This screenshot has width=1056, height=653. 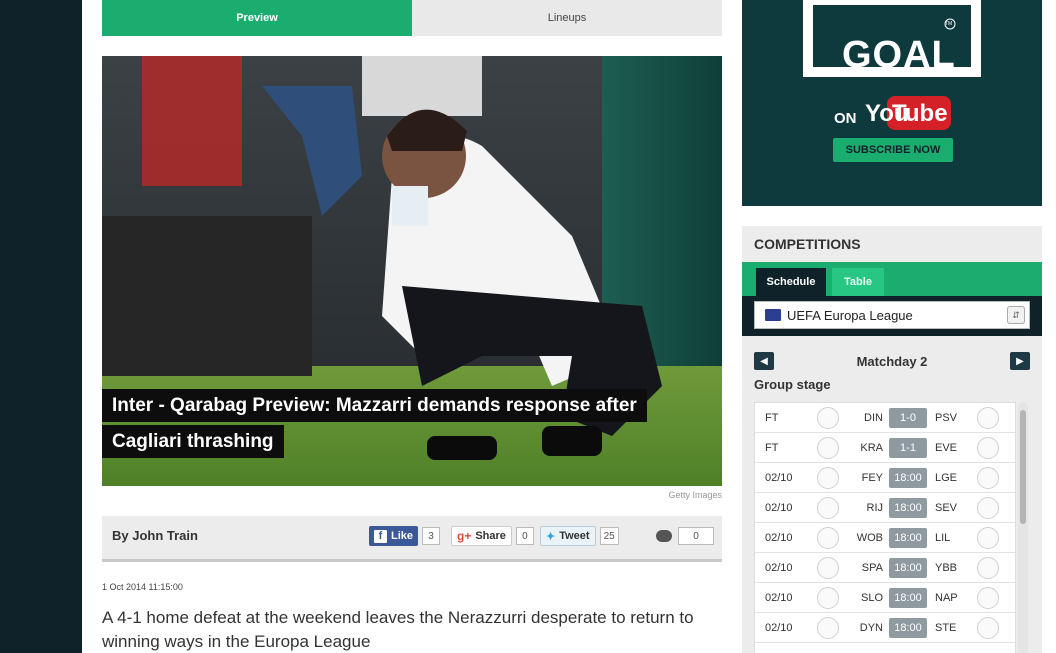 I want to click on subscribe-button: SUBSCRIBE NOW, so click(x=893, y=150).